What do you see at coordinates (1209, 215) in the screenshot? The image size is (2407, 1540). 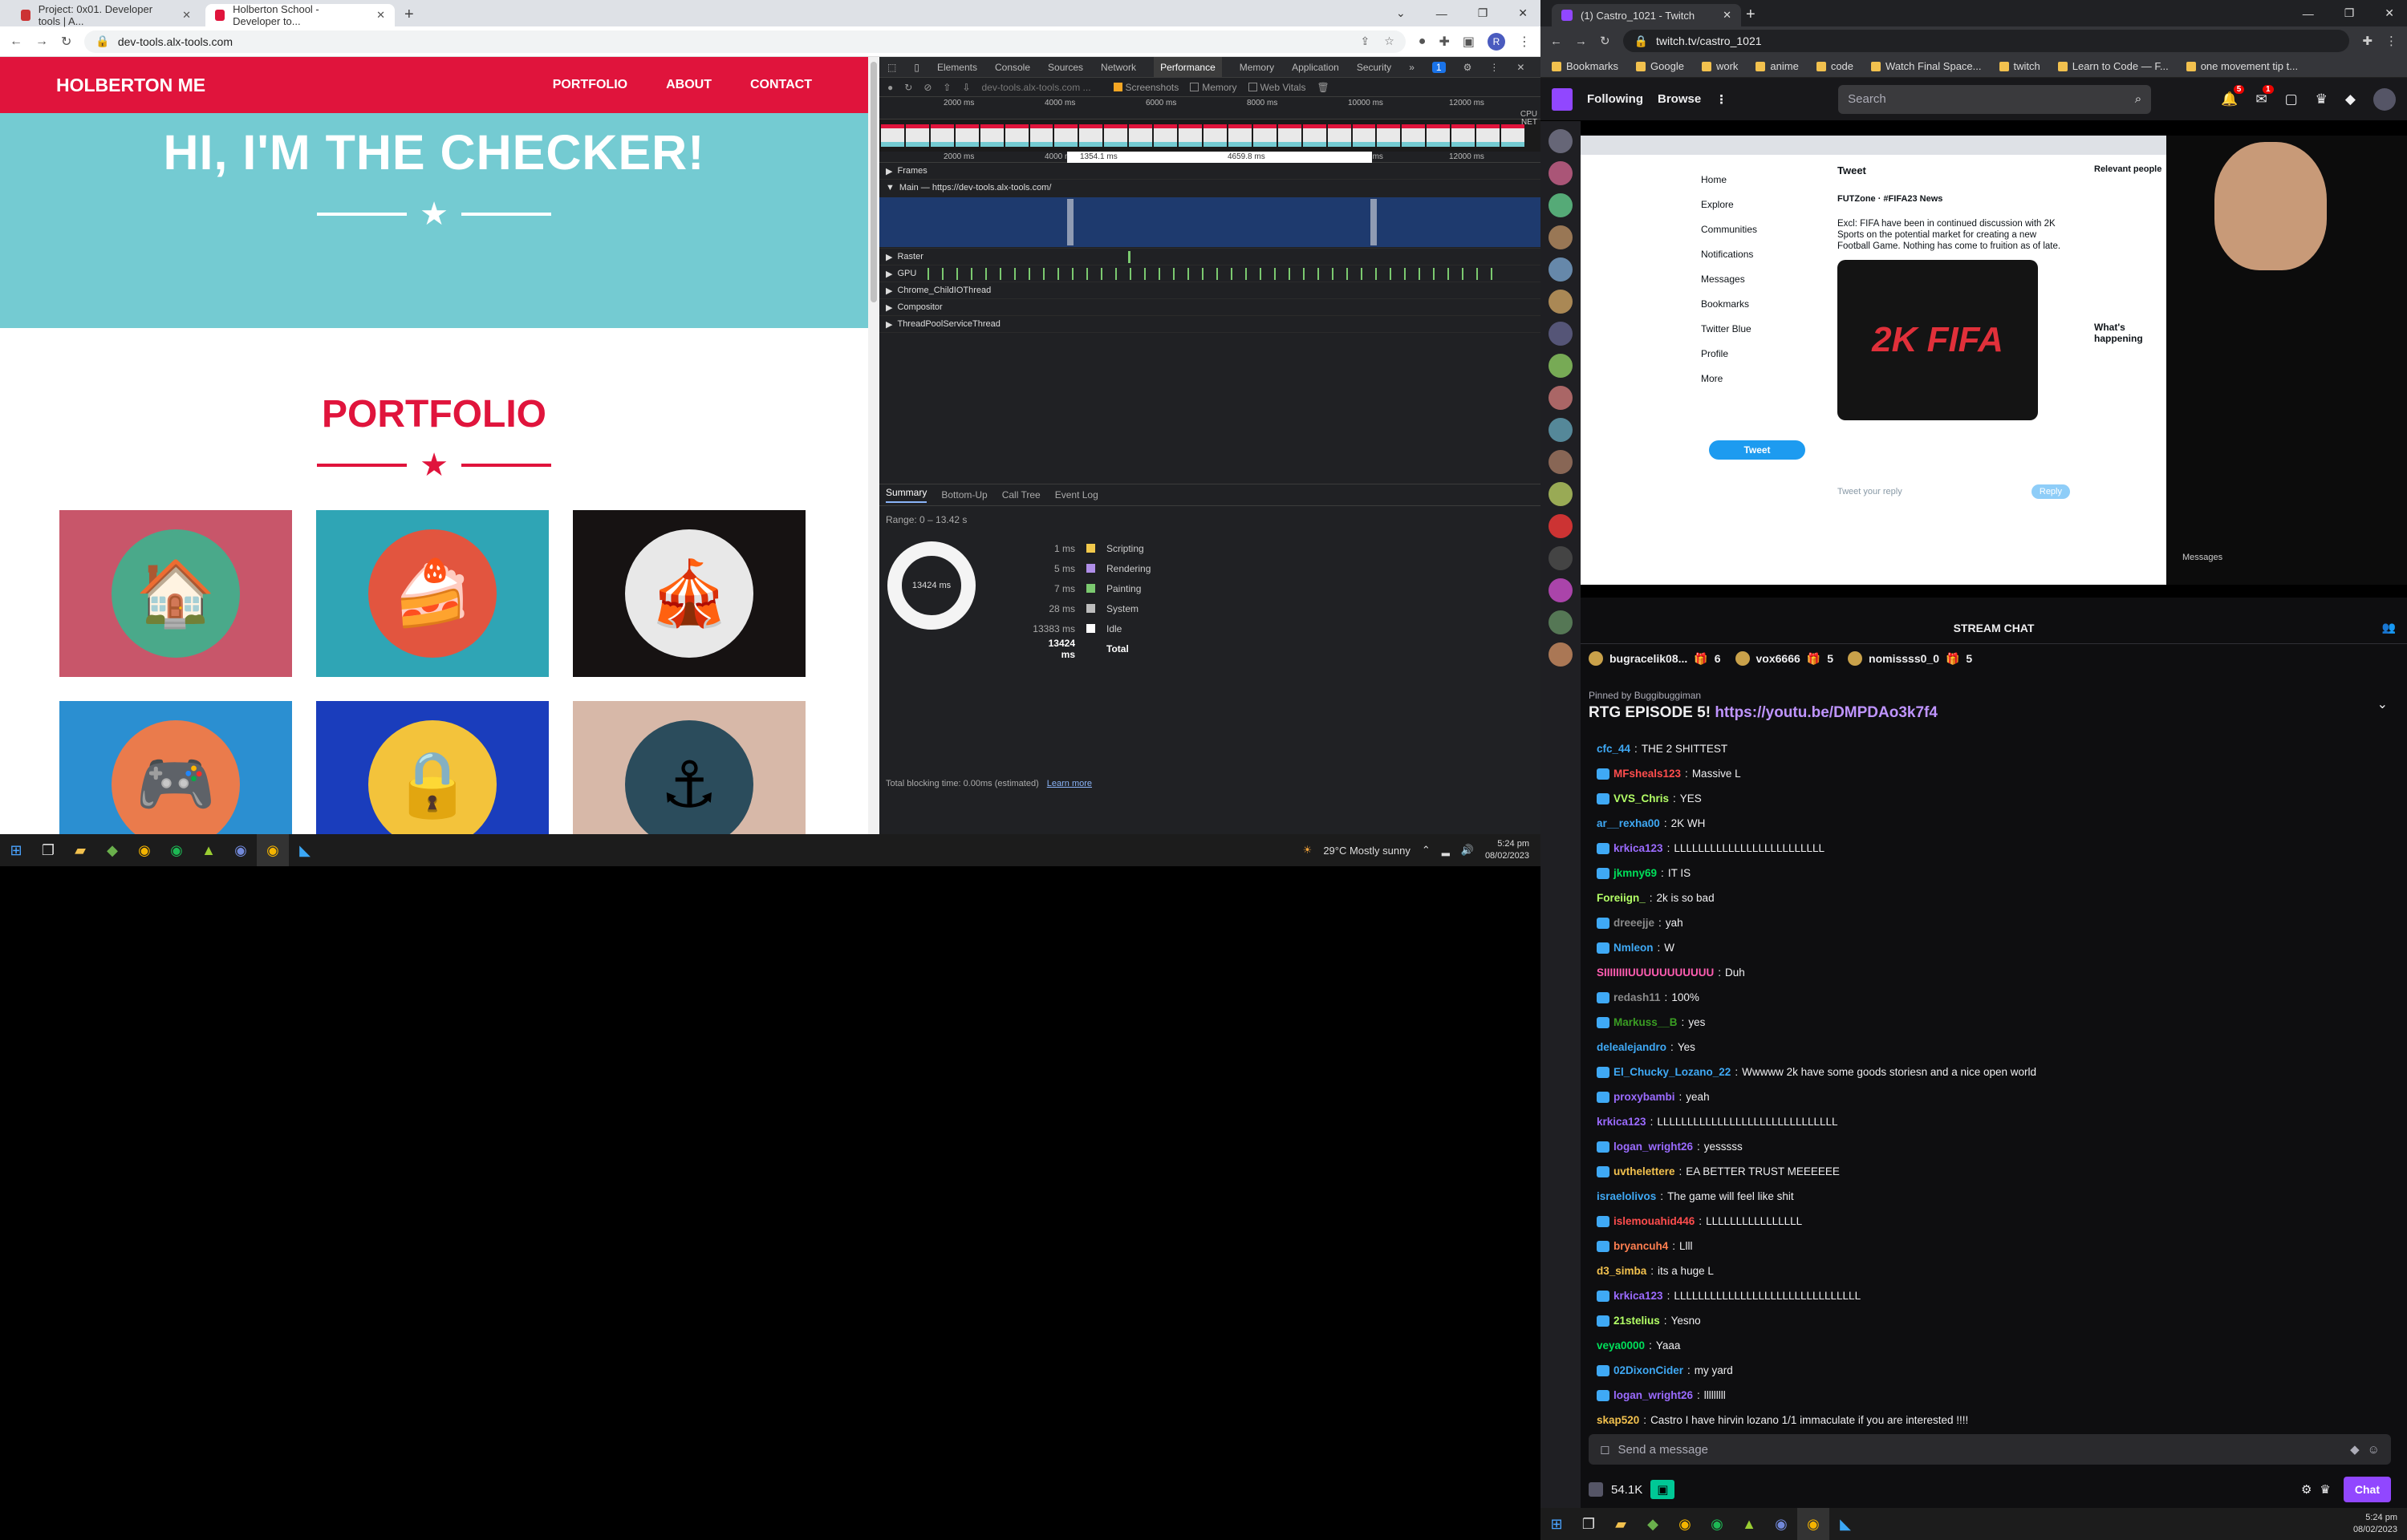 I see `track-row: ▼ Main — https://dev-tools.alx-tools.com/` at bounding box center [1209, 215].